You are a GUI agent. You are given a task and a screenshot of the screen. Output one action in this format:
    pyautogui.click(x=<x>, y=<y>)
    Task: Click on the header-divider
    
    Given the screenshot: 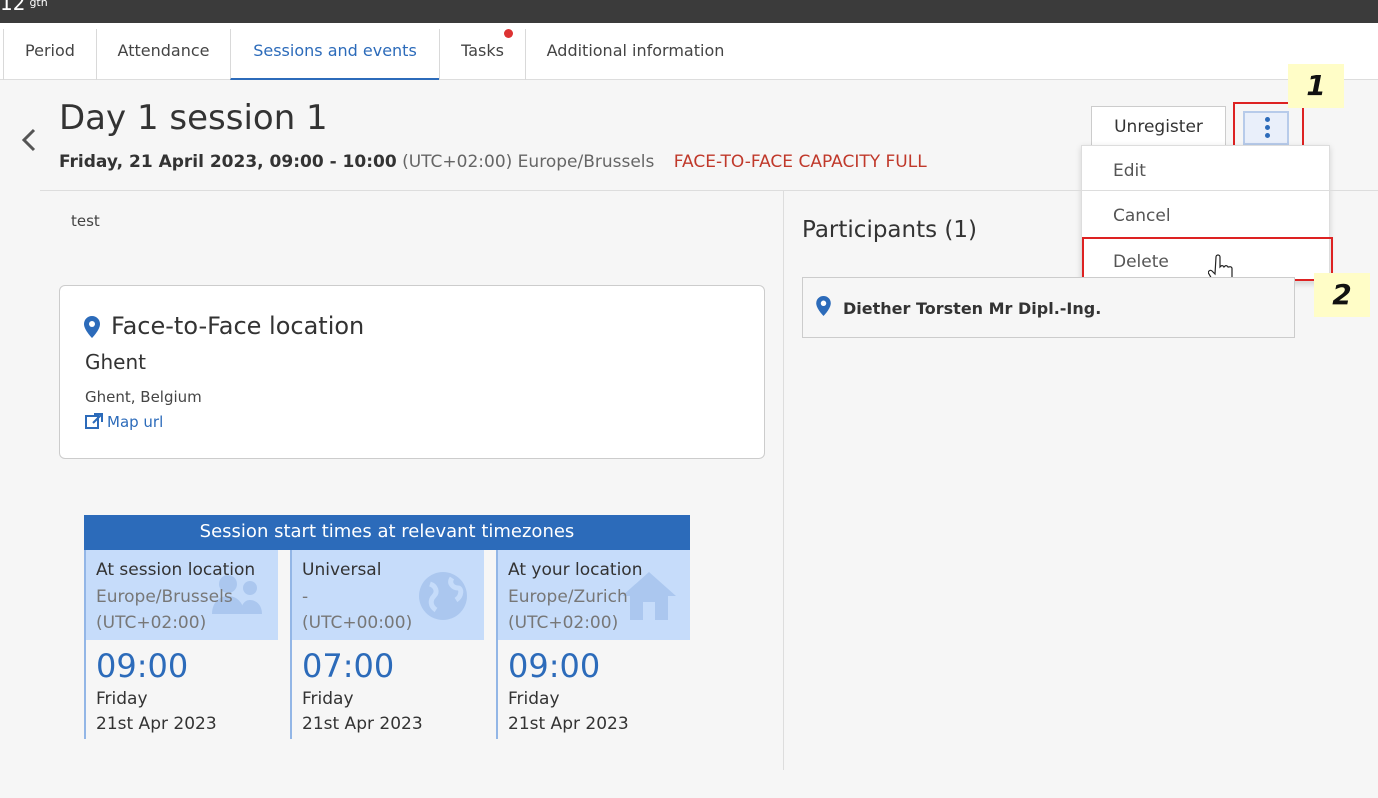 What is the action you would take?
    pyautogui.click(x=709, y=190)
    